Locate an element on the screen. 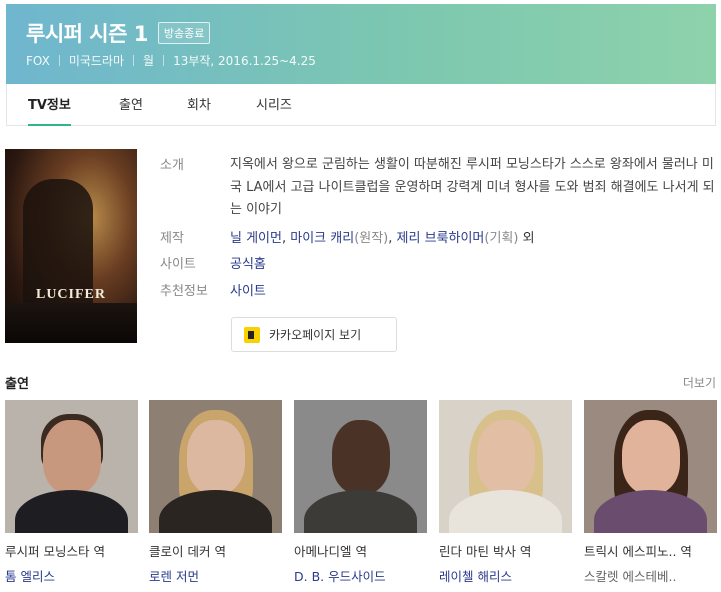 Image resolution: width=721 pixels, height=592 pixels. cast-actor-link: D. B. 우드사이드 is located at coordinates (360, 575).